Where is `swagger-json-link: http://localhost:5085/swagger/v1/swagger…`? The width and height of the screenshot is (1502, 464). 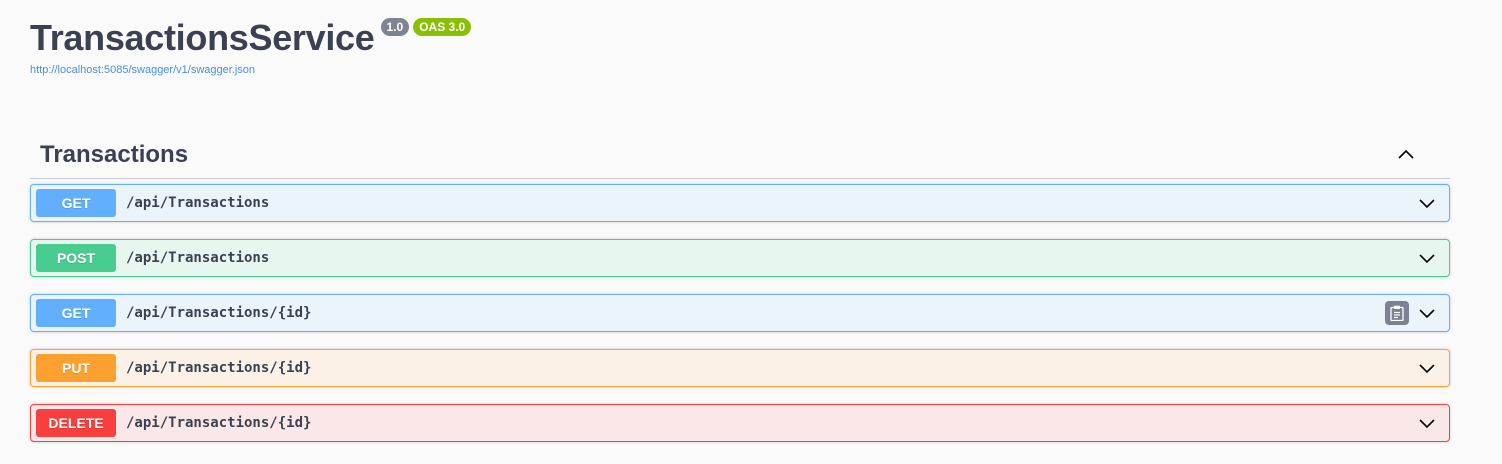
swagger-json-link: http://localhost:5085/swagger/v1/swagger… is located at coordinates (250, 70).